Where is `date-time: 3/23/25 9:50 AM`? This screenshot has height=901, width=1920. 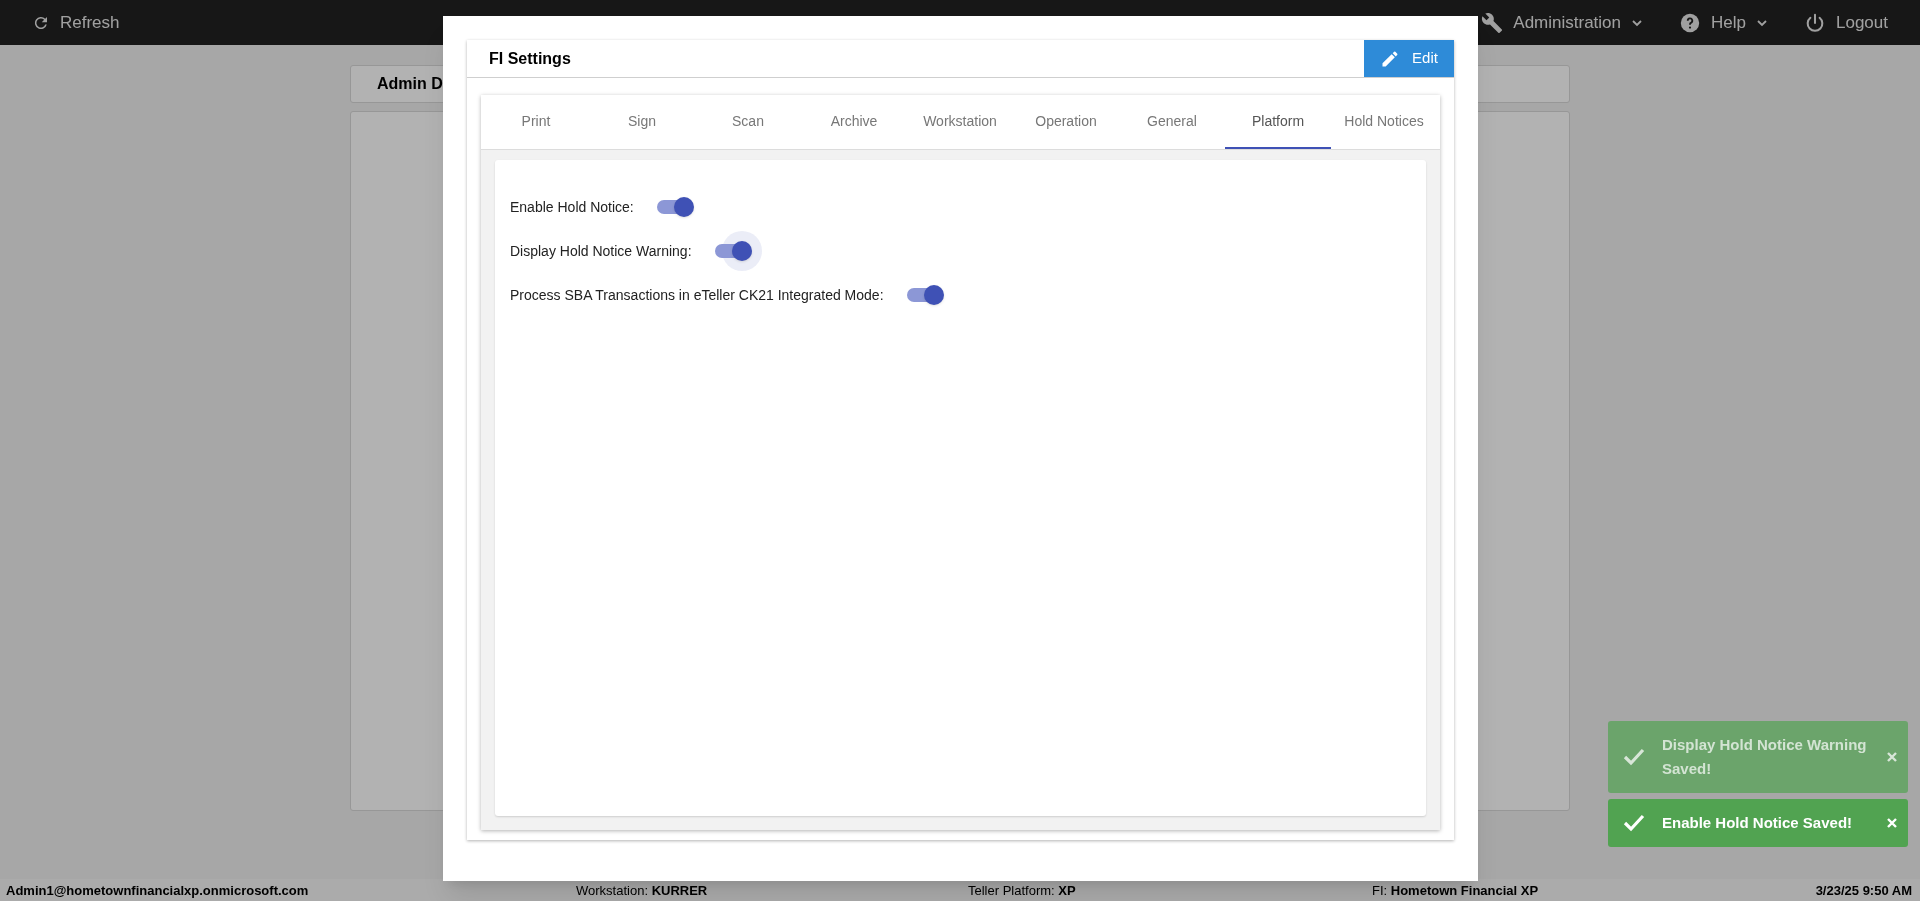
date-time: 3/23/25 9:50 AM is located at coordinates (1864, 890).